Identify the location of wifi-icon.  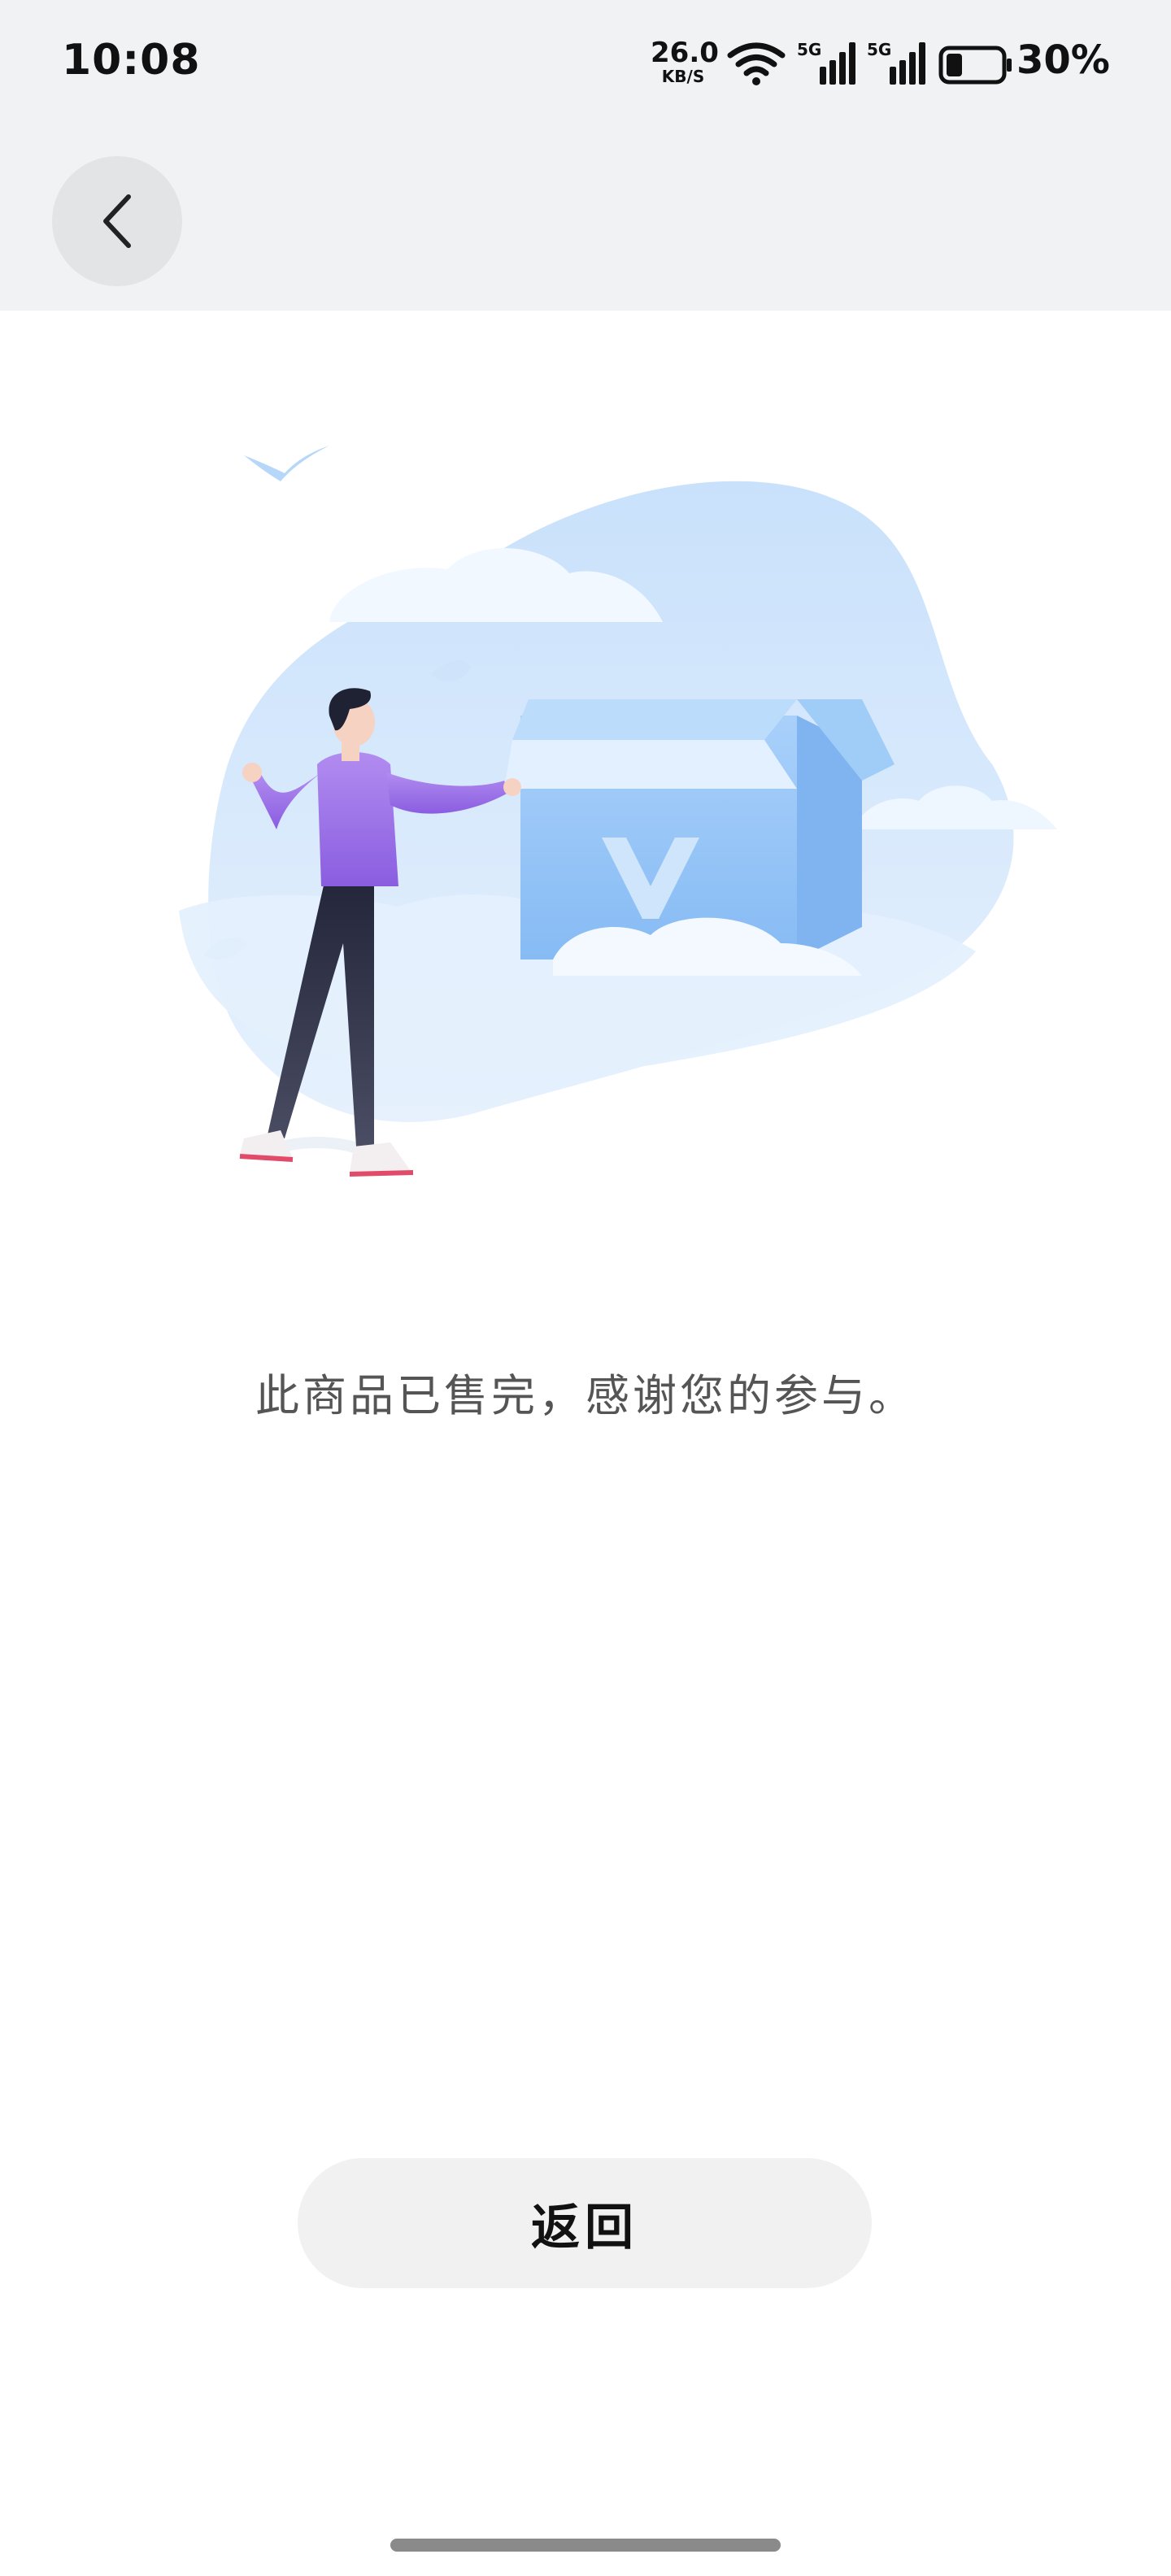
(756, 64).